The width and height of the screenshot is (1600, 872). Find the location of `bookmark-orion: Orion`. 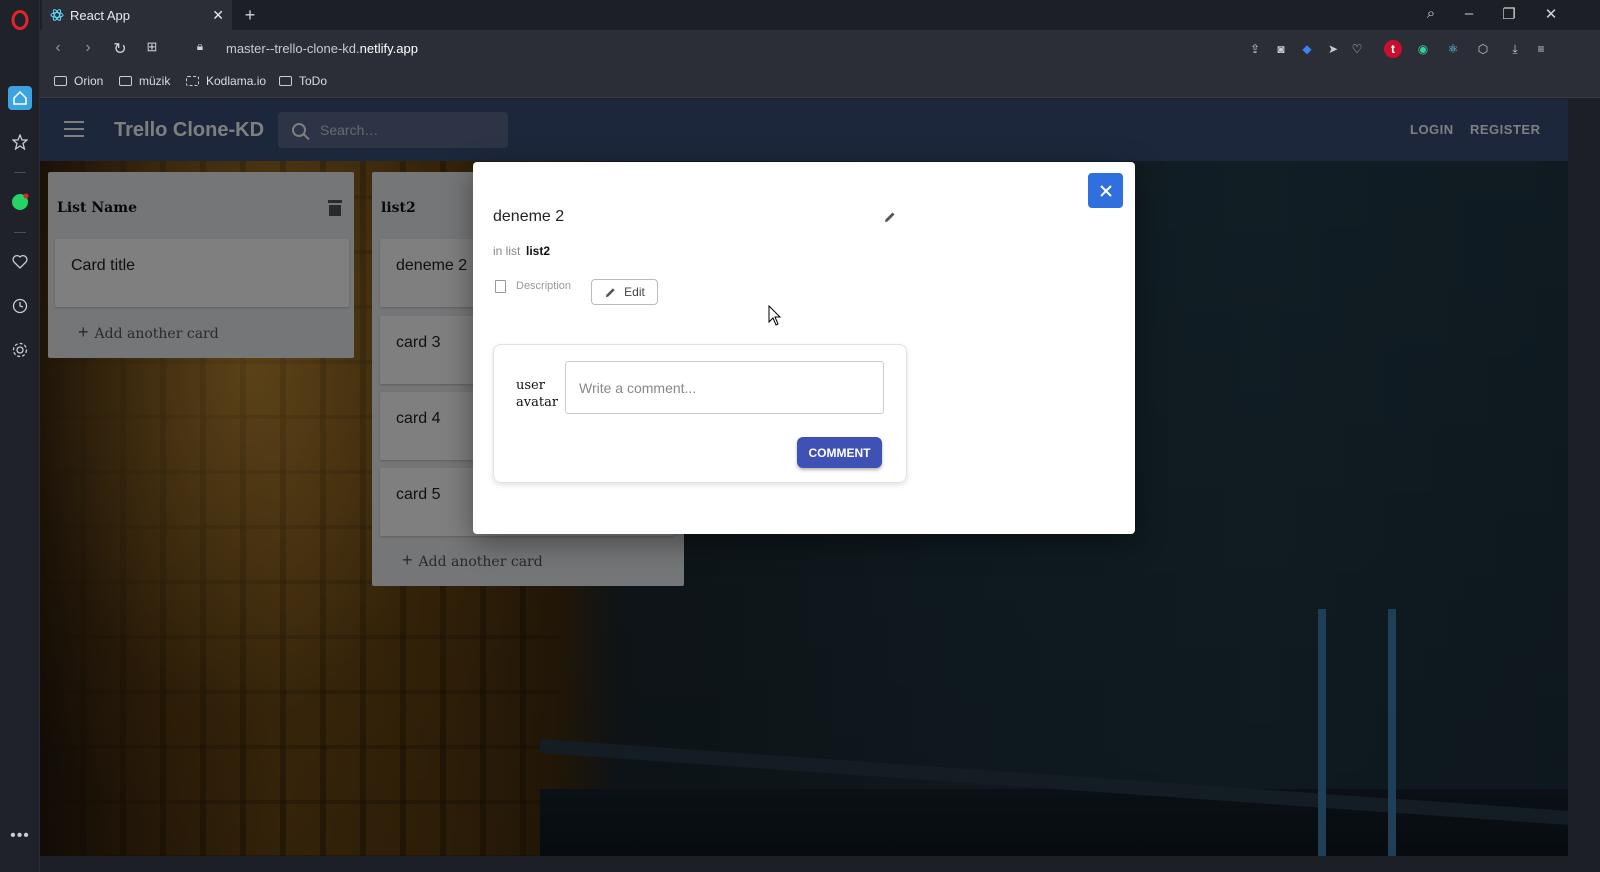

bookmark-orion: Orion is located at coordinates (78, 81).